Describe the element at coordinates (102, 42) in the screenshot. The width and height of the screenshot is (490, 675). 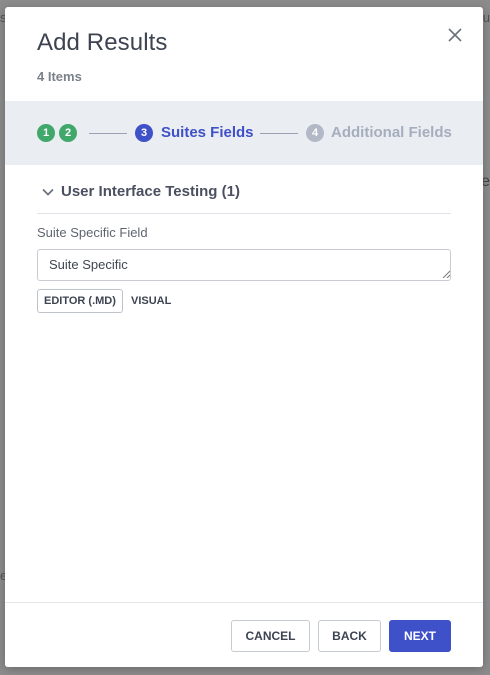
I see `modal-title: Add Results` at that location.